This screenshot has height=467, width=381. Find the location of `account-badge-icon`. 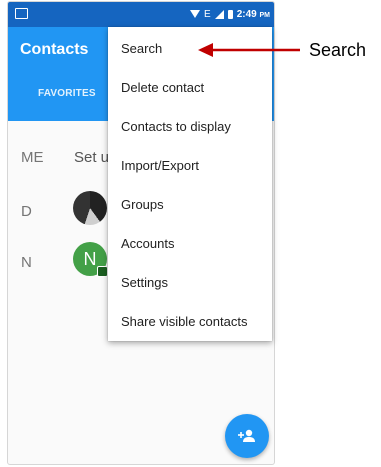

account-badge-icon is located at coordinates (102, 271).